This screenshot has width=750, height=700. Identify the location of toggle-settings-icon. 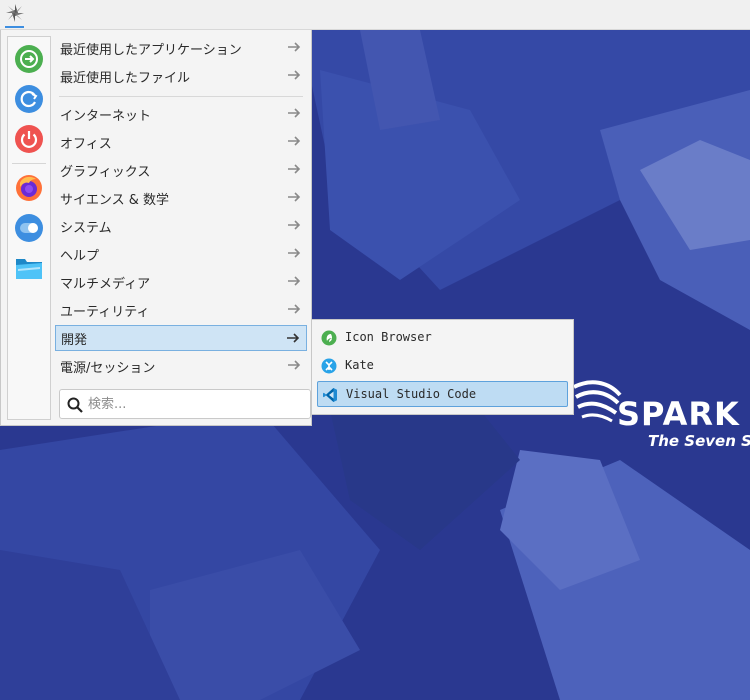
(29, 228).